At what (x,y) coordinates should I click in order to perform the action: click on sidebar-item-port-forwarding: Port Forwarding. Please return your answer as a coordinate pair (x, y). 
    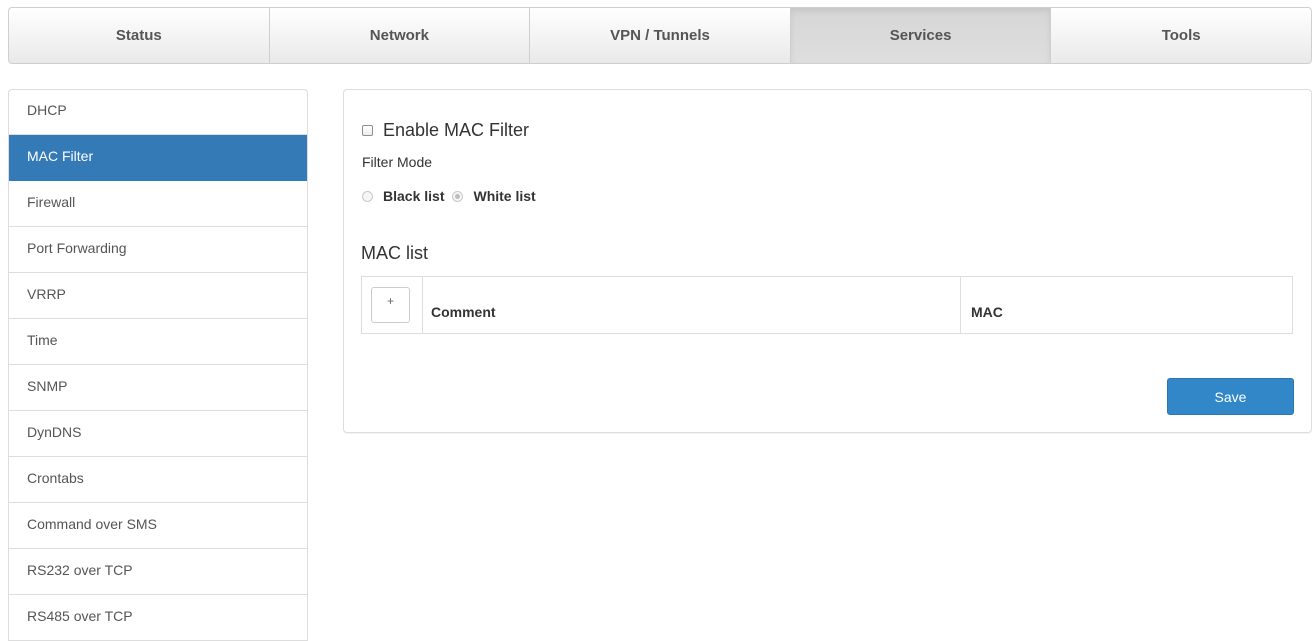
    Looking at the image, I should click on (158, 250).